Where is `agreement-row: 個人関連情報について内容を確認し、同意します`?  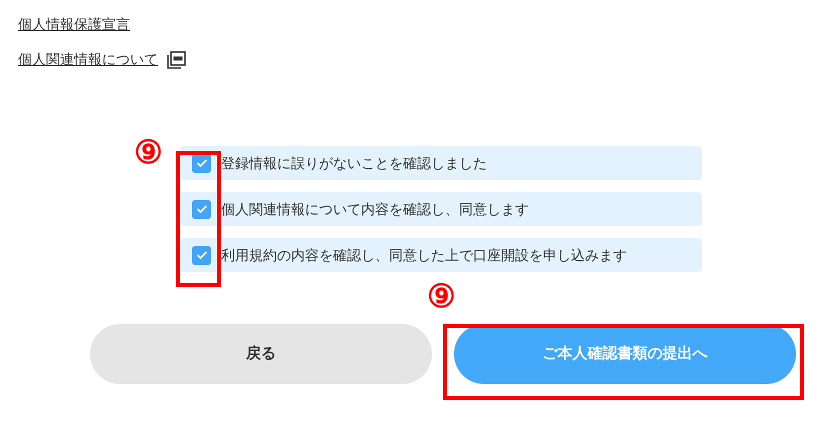
agreement-row: 個人関連情報について内容を確認し、同意します is located at coordinates (441, 209).